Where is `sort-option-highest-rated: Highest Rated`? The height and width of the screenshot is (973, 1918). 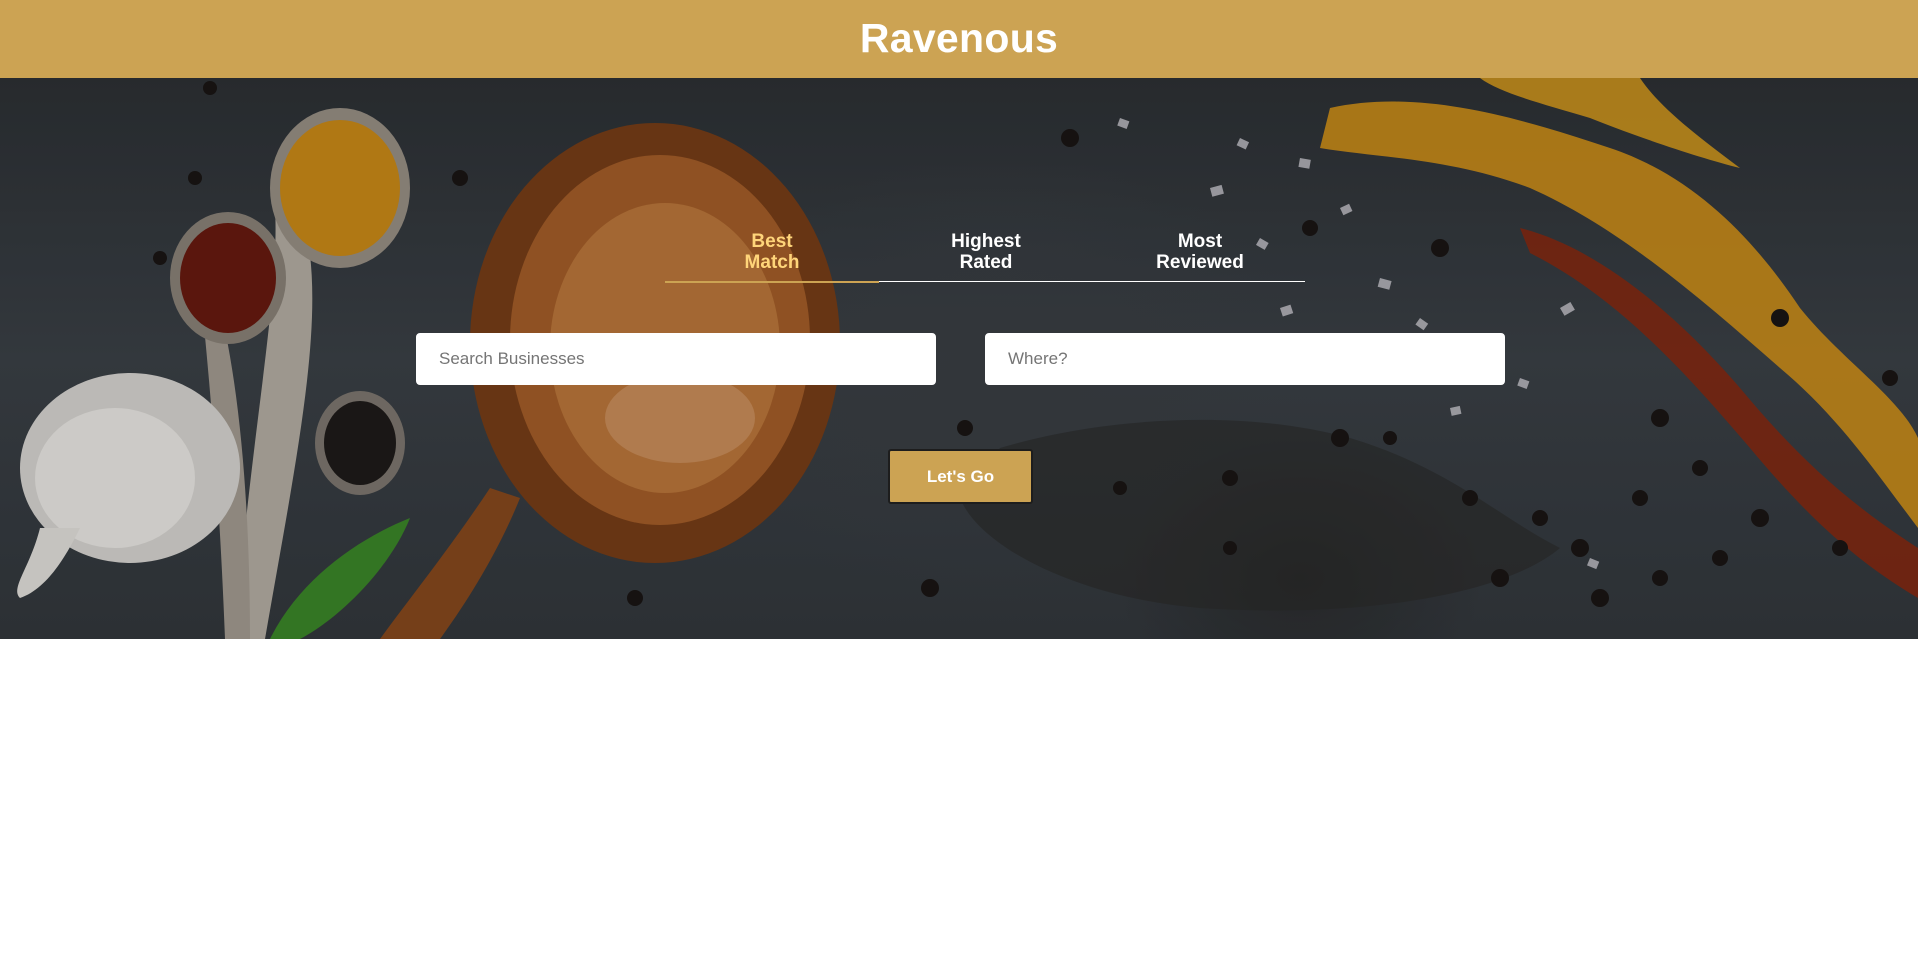 sort-option-highest-rated: Highest Rated is located at coordinates (986, 252).